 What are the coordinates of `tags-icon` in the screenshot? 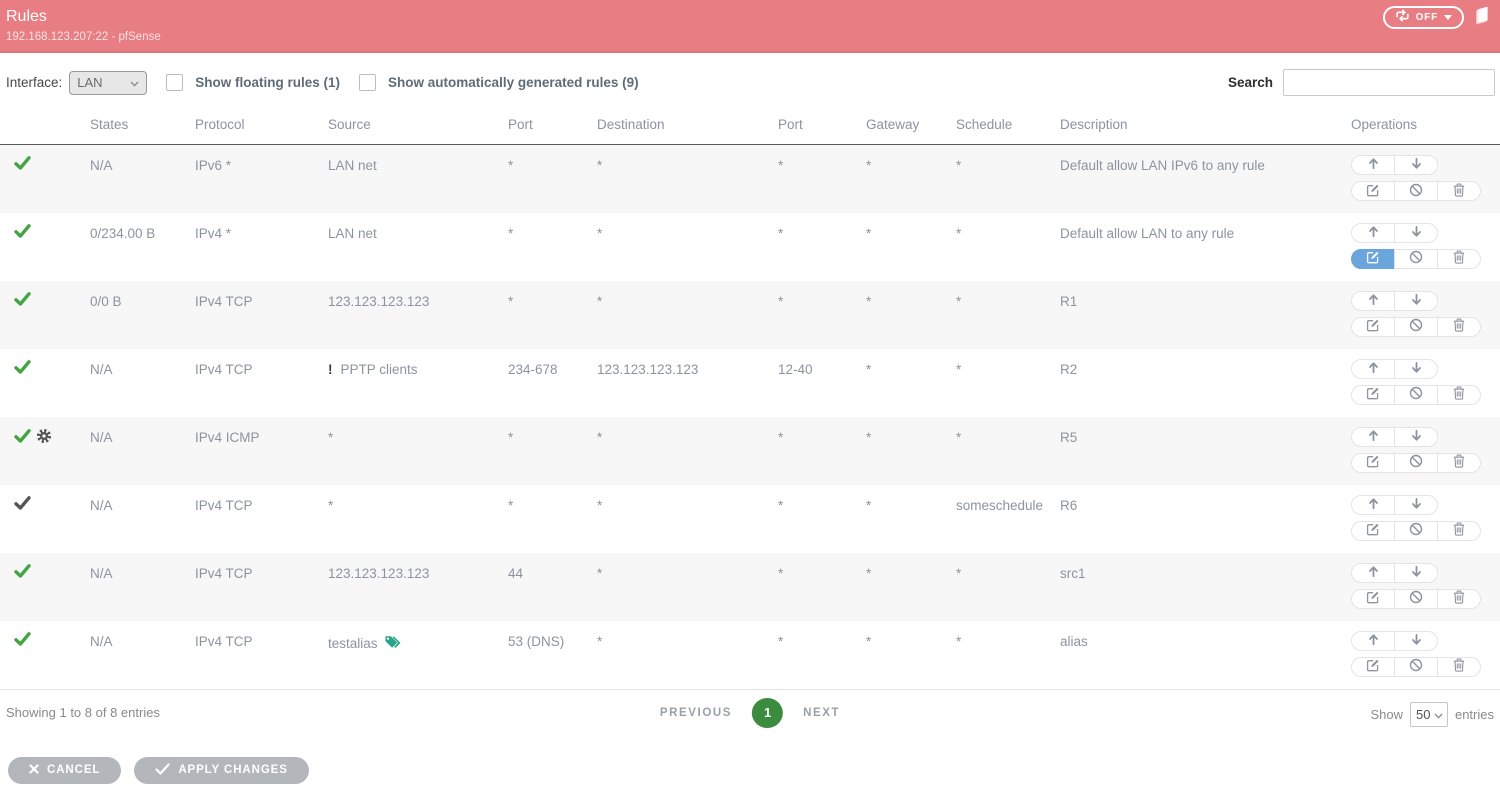 It's located at (393, 643).